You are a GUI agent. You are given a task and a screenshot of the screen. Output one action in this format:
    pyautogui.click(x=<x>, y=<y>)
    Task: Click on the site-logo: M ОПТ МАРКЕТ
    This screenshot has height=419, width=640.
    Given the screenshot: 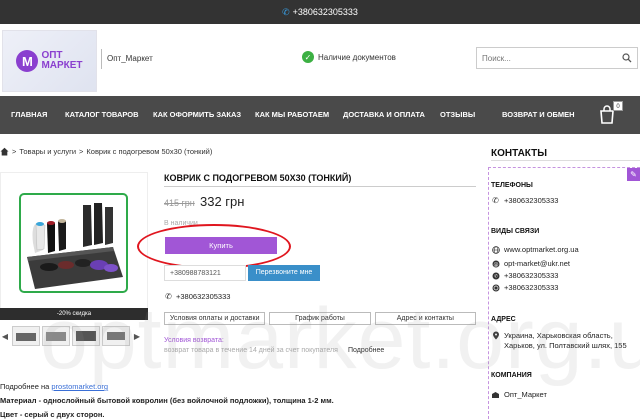 What is the action you would take?
    pyautogui.click(x=49, y=61)
    